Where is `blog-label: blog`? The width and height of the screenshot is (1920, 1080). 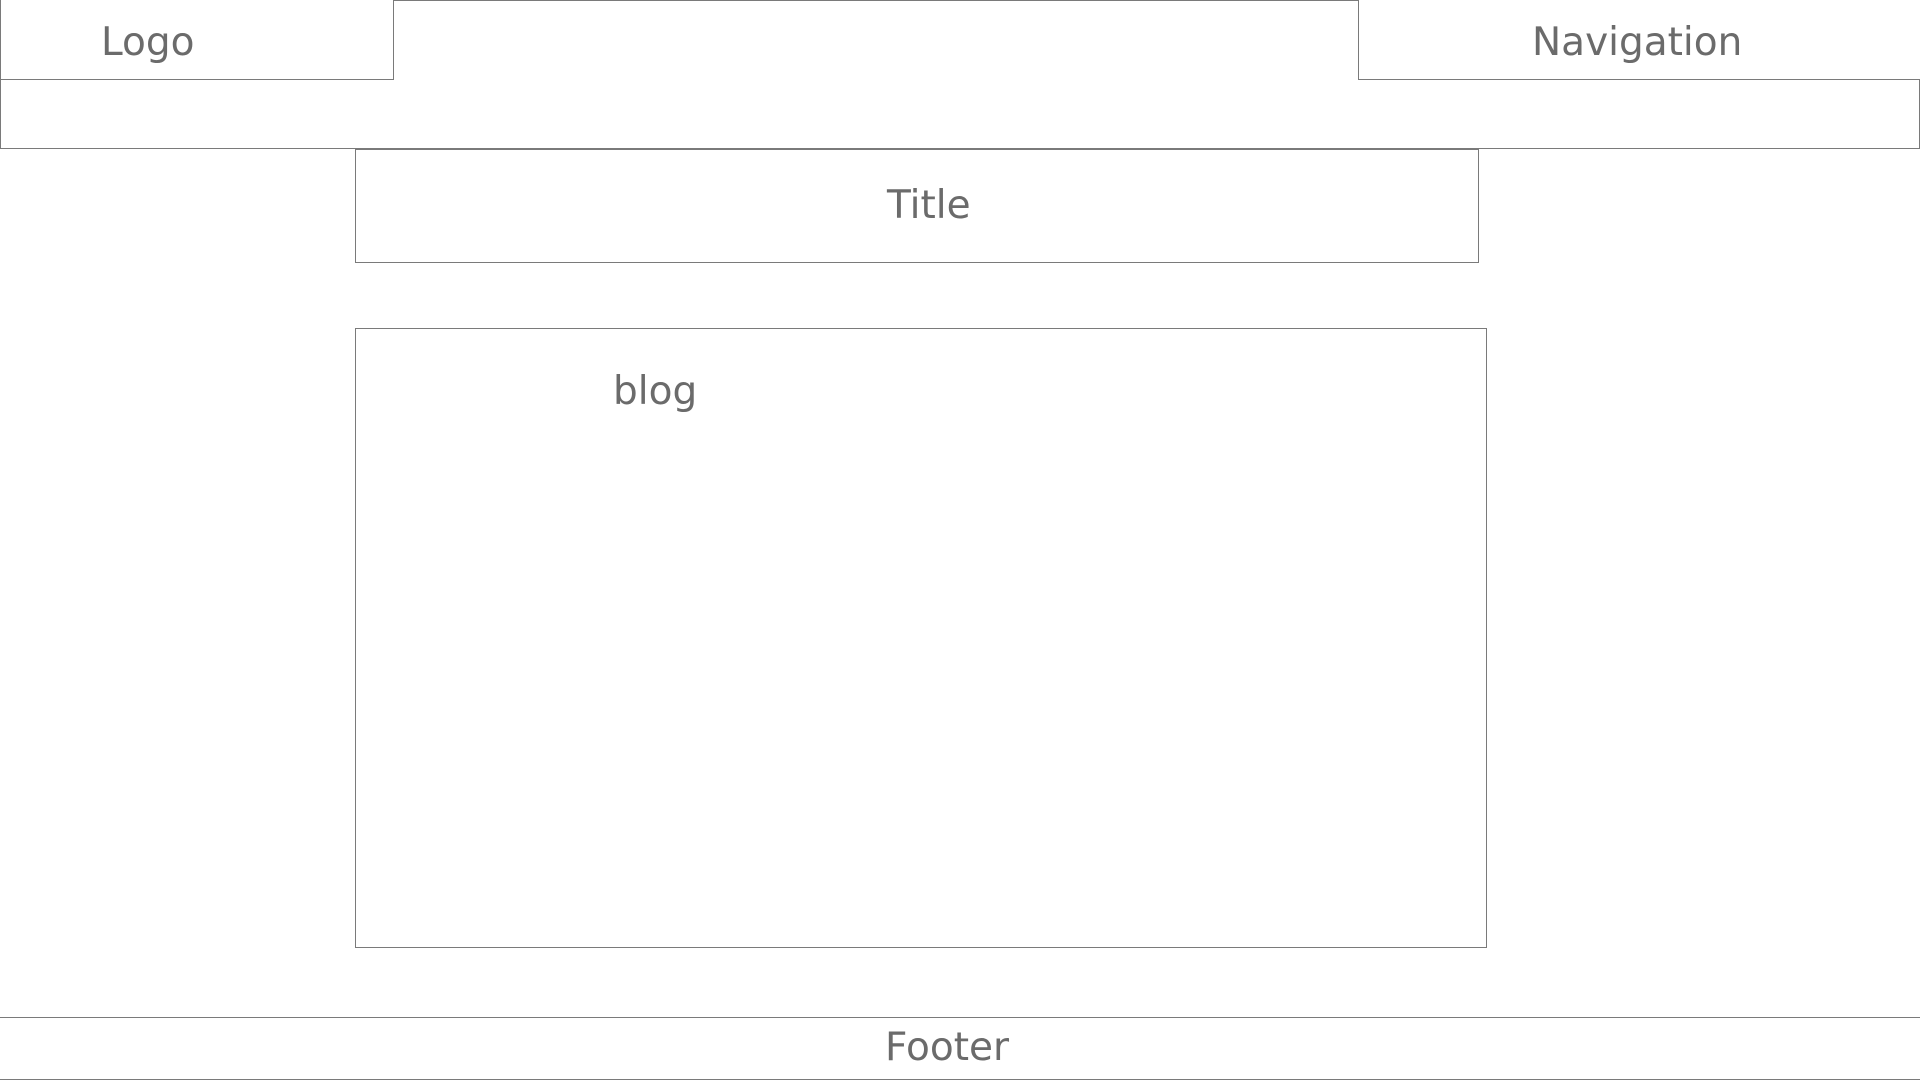 blog-label: blog is located at coordinates (655, 391).